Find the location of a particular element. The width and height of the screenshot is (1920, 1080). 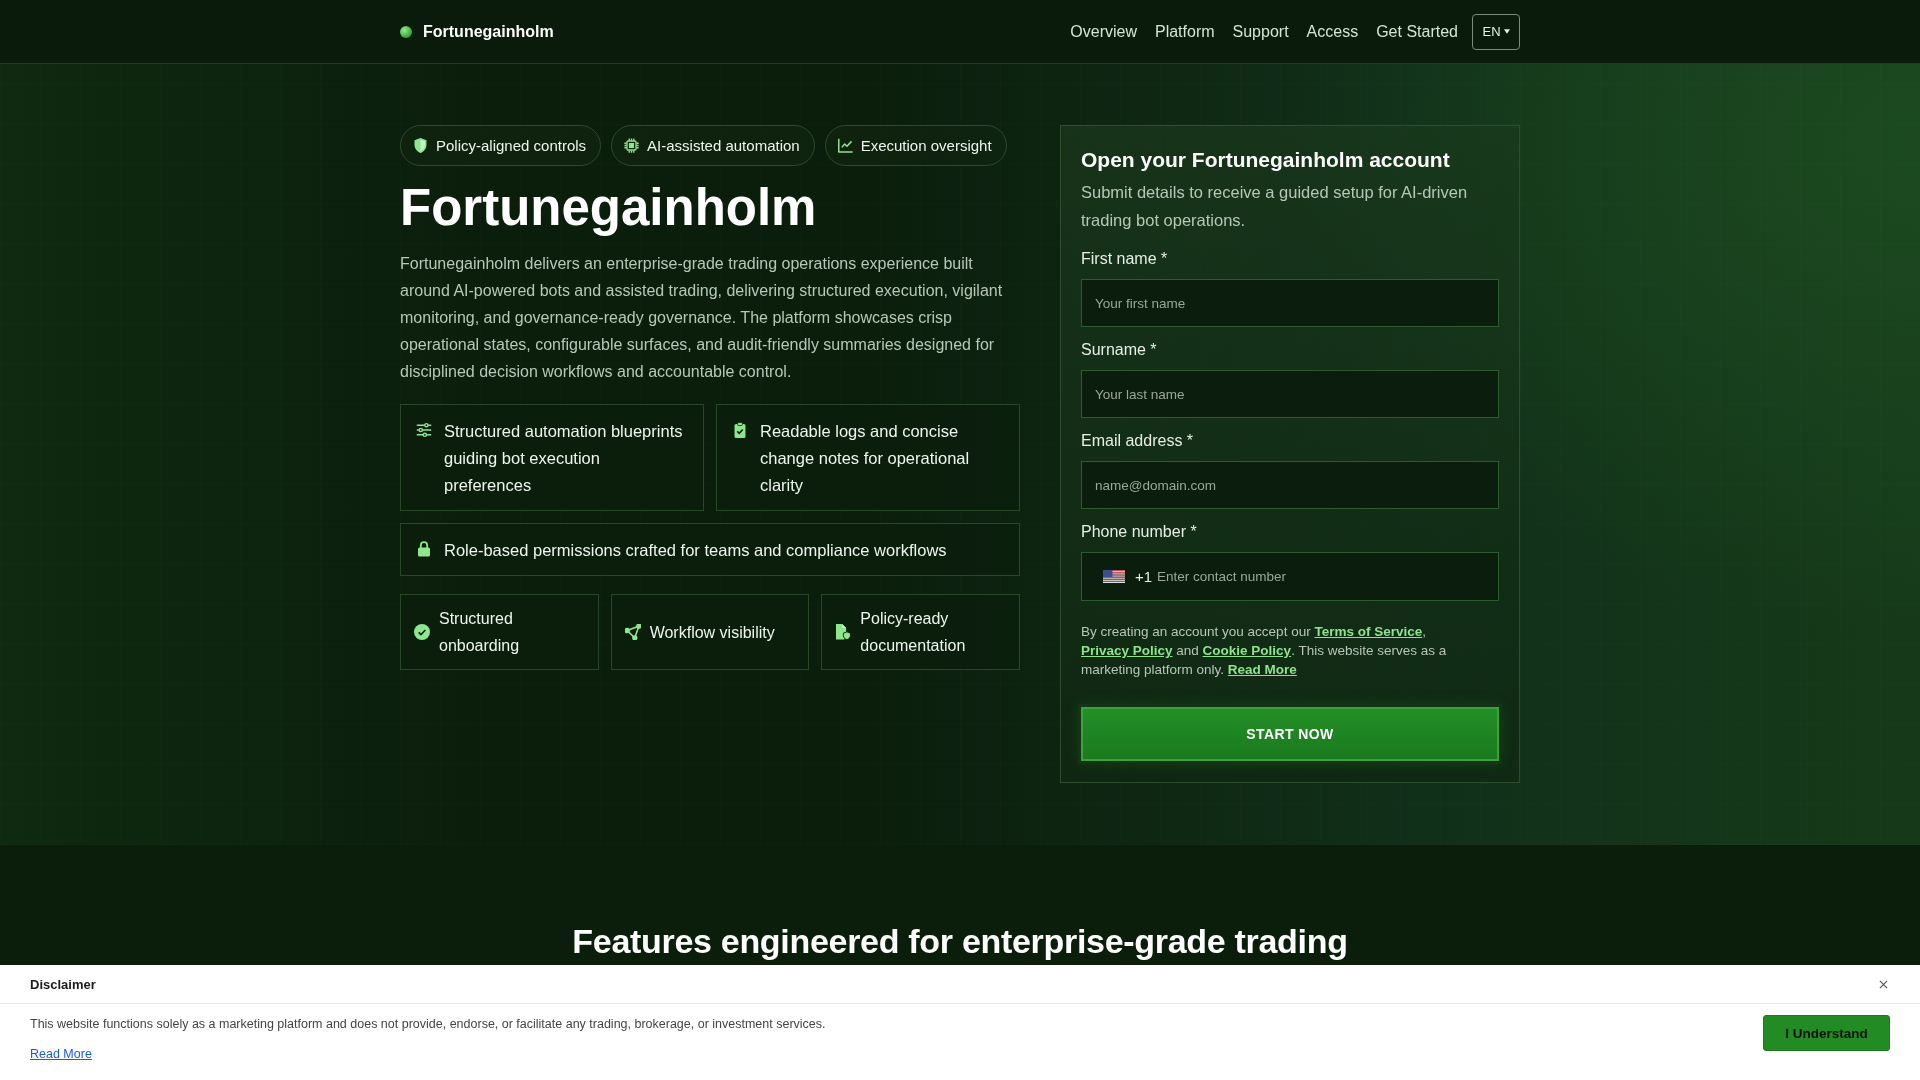

logo-dot-icon is located at coordinates (406, 31).